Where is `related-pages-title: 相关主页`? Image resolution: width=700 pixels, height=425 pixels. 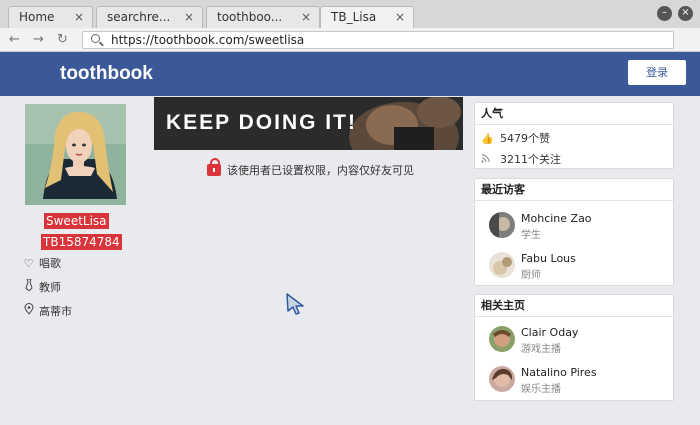
related-pages-title: 相关主页 is located at coordinates (574, 306).